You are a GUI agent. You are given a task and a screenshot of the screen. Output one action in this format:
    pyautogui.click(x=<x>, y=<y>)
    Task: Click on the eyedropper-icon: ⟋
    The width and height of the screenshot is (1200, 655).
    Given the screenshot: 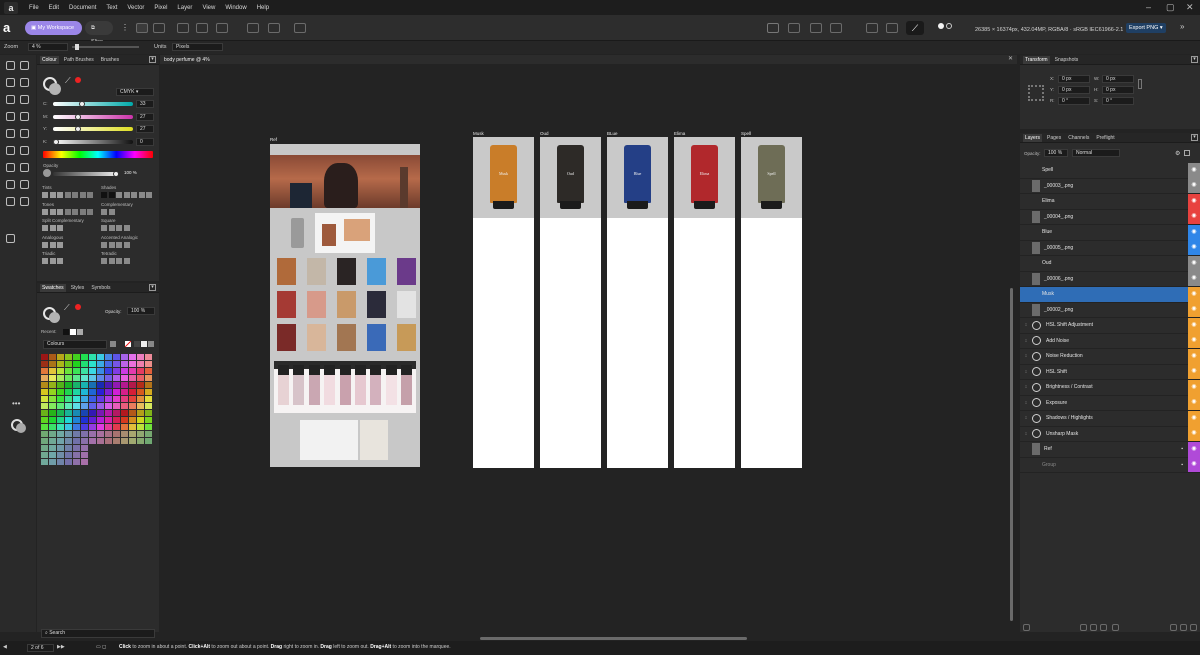 What is the action you would take?
    pyautogui.click(x=67, y=308)
    